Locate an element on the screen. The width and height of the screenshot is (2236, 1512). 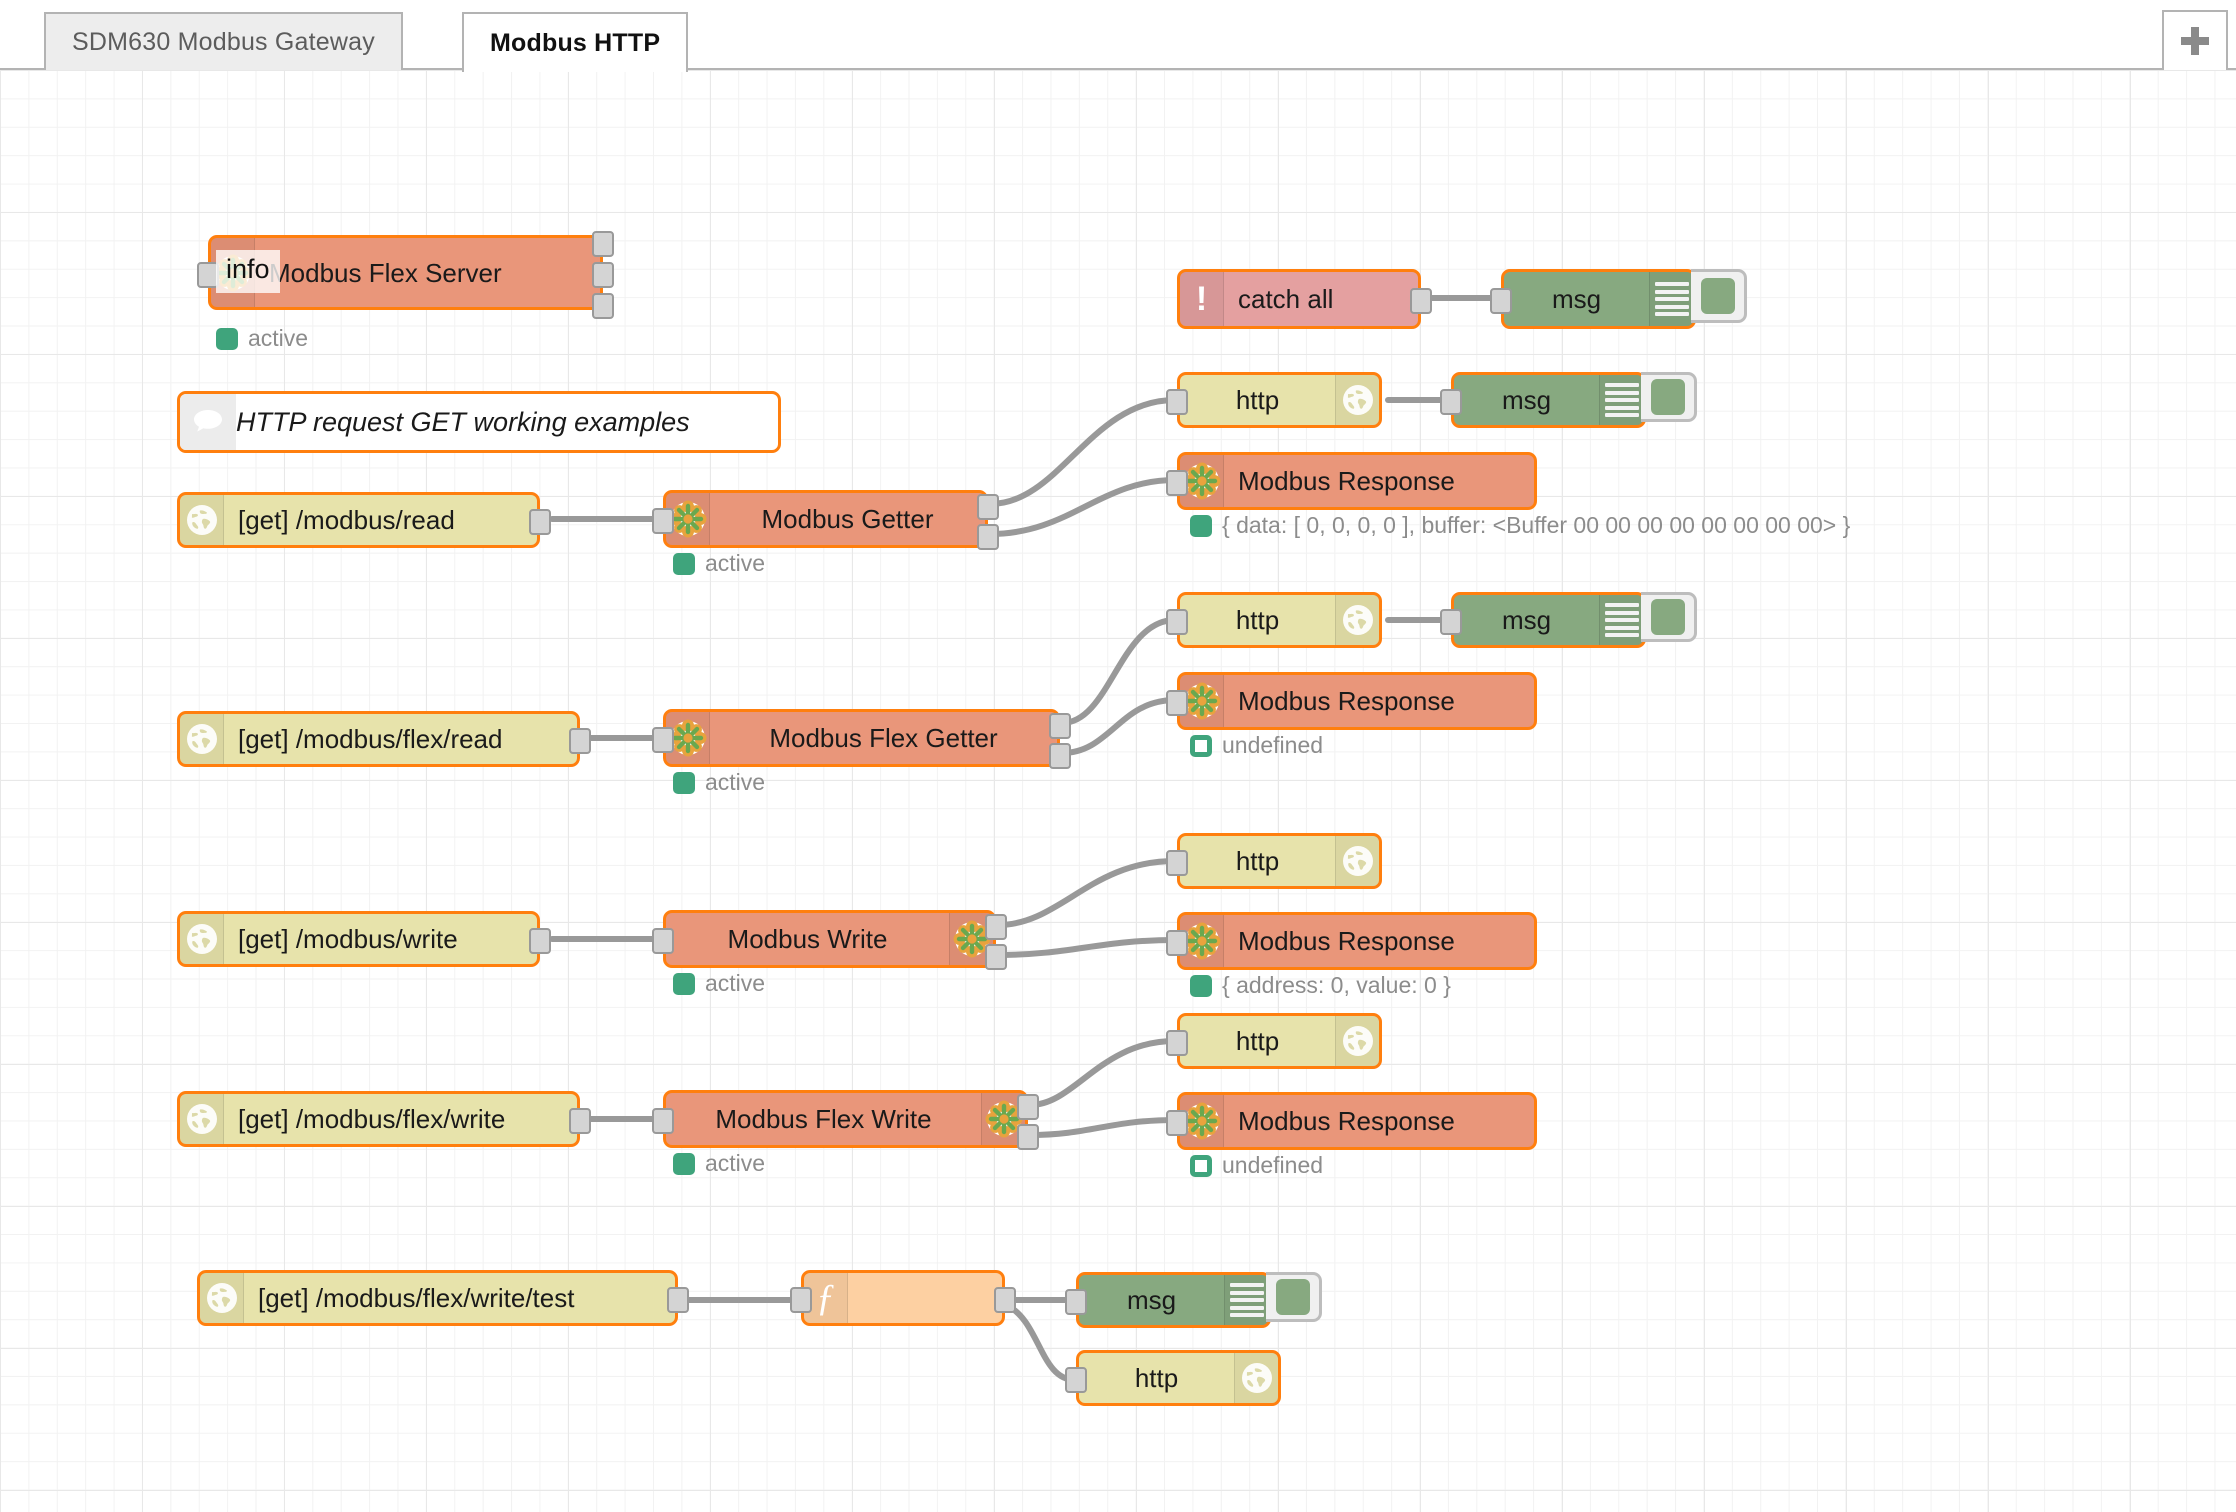
add-tab-button is located at coordinates (2195, 40).